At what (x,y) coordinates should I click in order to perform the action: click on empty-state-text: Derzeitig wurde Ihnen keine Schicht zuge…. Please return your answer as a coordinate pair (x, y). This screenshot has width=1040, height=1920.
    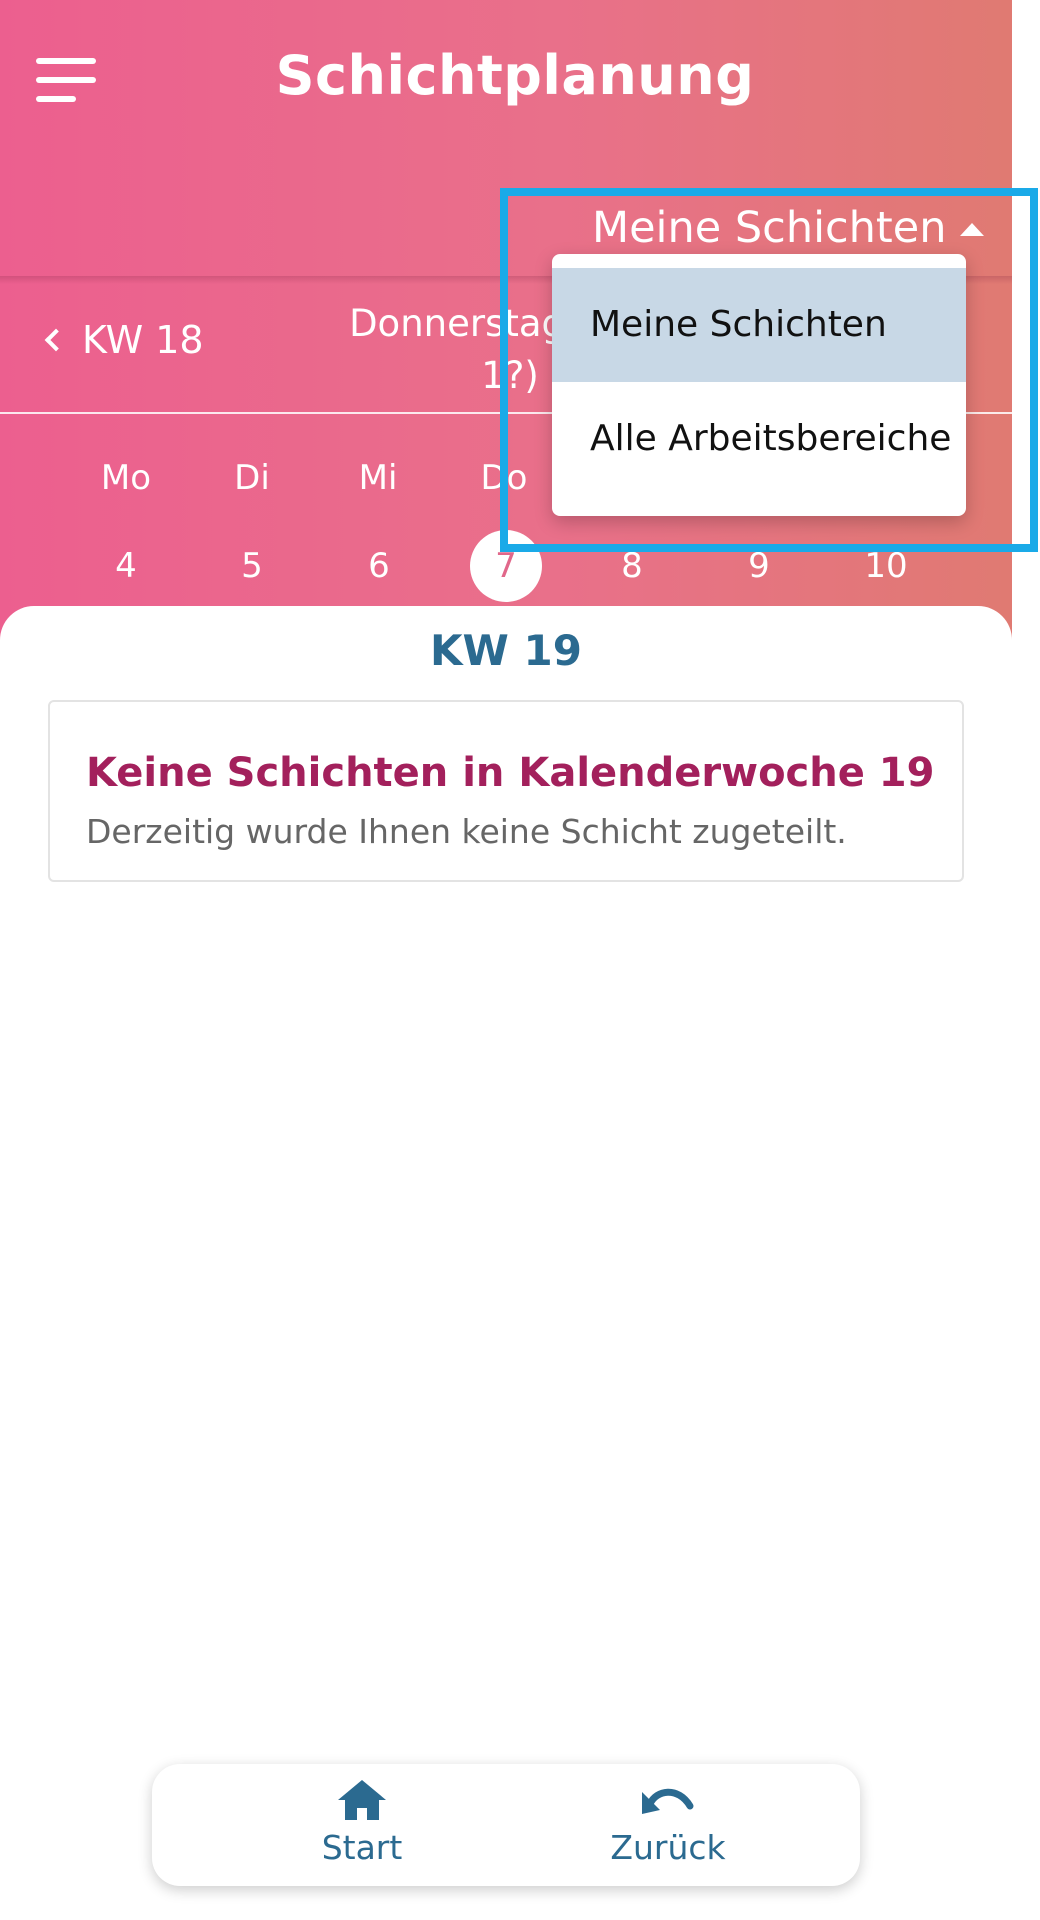
    Looking at the image, I should click on (466, 831).